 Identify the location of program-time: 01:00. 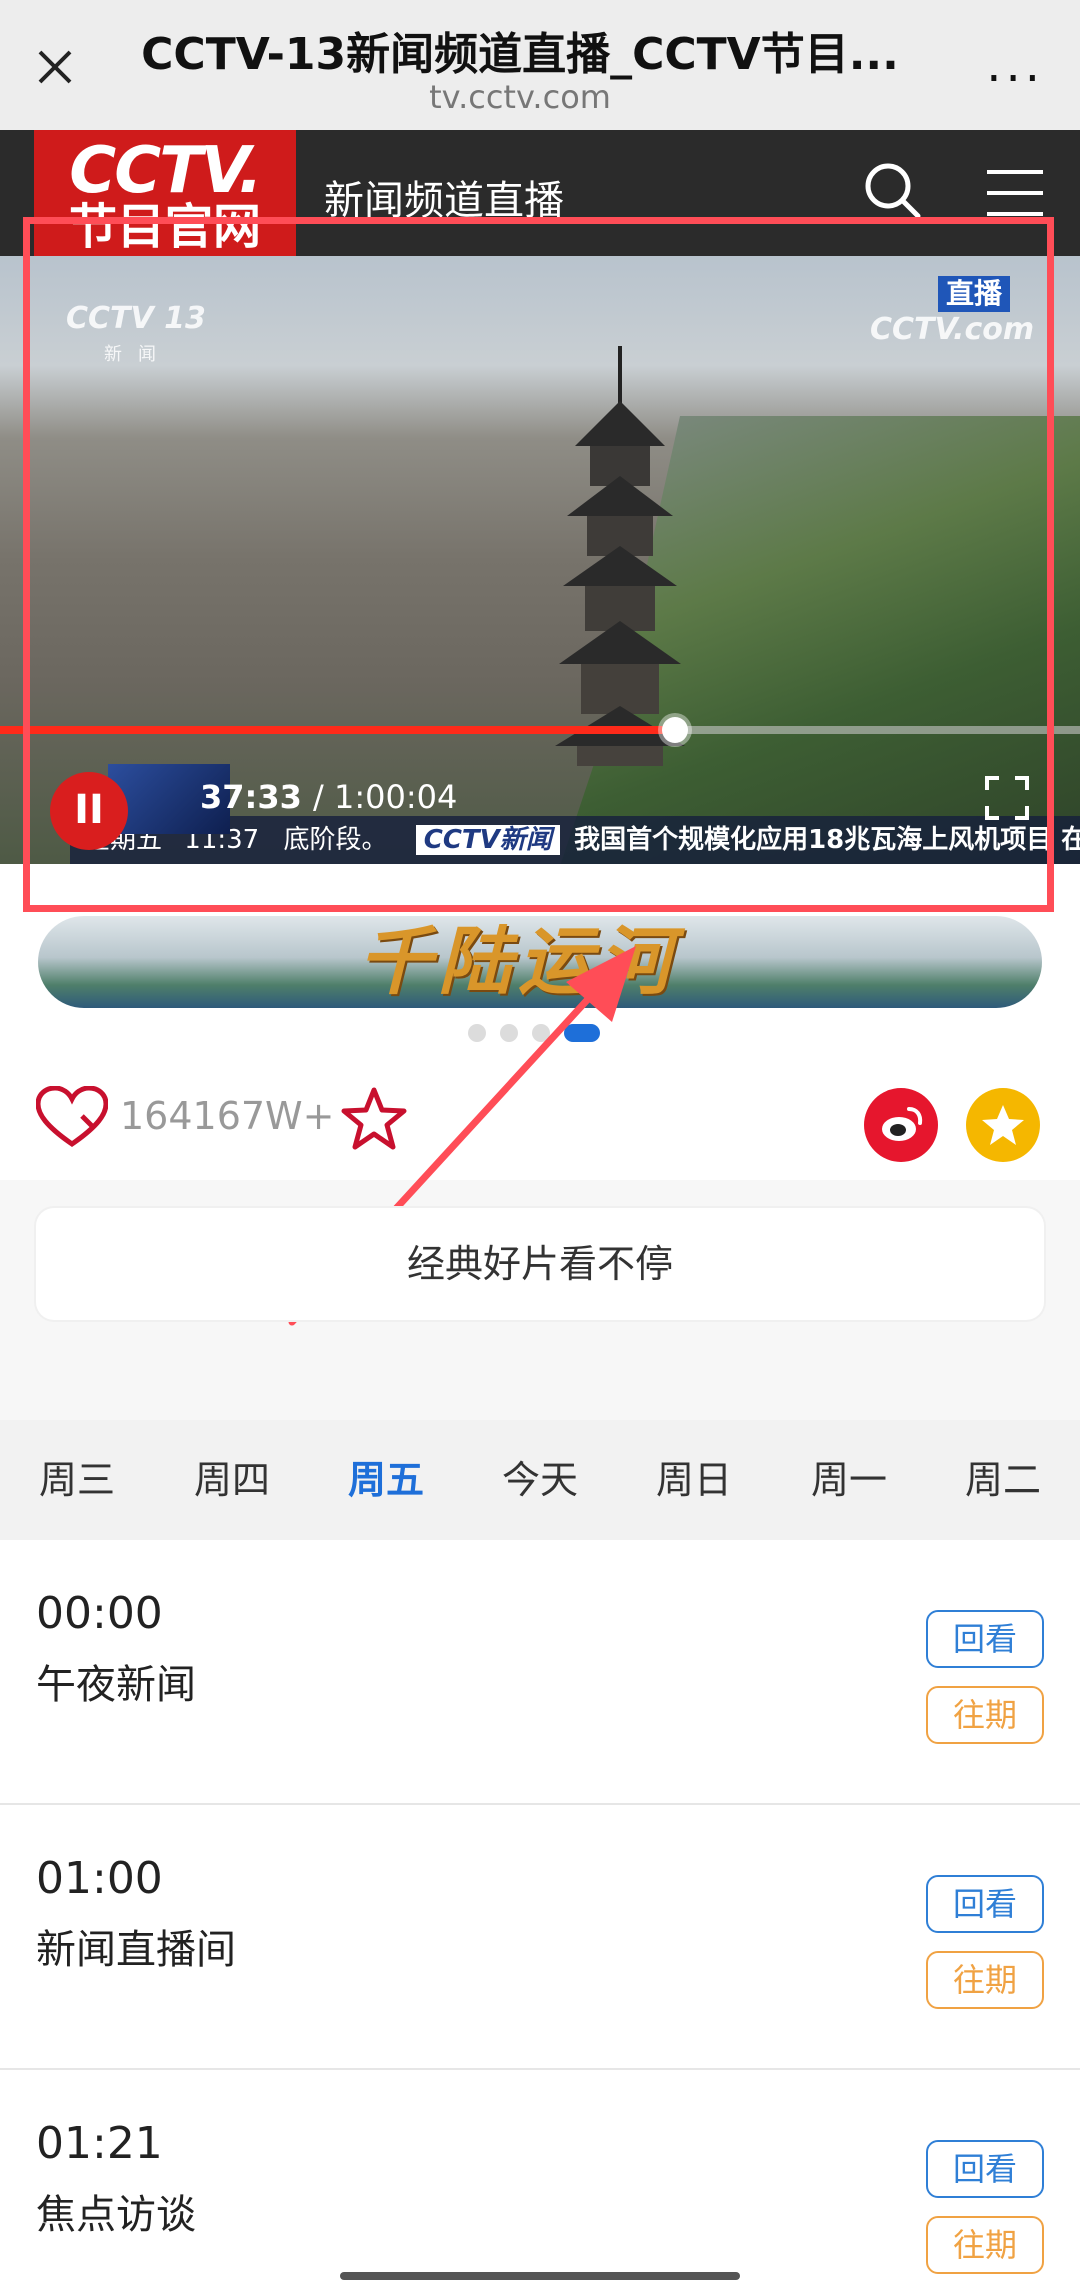
(99, 1878).